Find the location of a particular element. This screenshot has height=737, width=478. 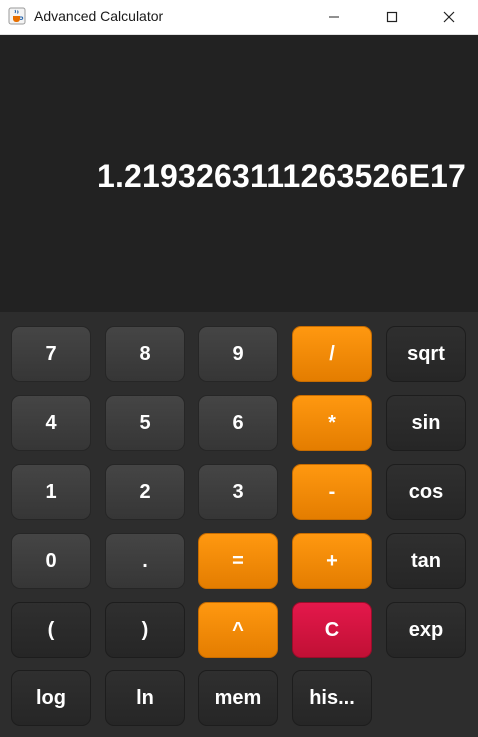

key-equals: = is located at coordinates (238, 561).